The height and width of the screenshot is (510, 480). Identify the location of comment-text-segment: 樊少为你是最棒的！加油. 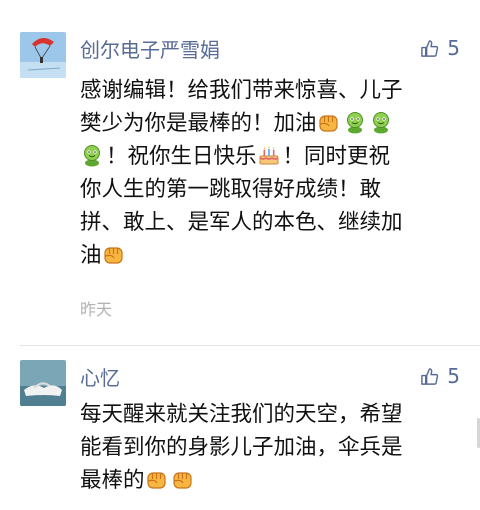
(198, 123).